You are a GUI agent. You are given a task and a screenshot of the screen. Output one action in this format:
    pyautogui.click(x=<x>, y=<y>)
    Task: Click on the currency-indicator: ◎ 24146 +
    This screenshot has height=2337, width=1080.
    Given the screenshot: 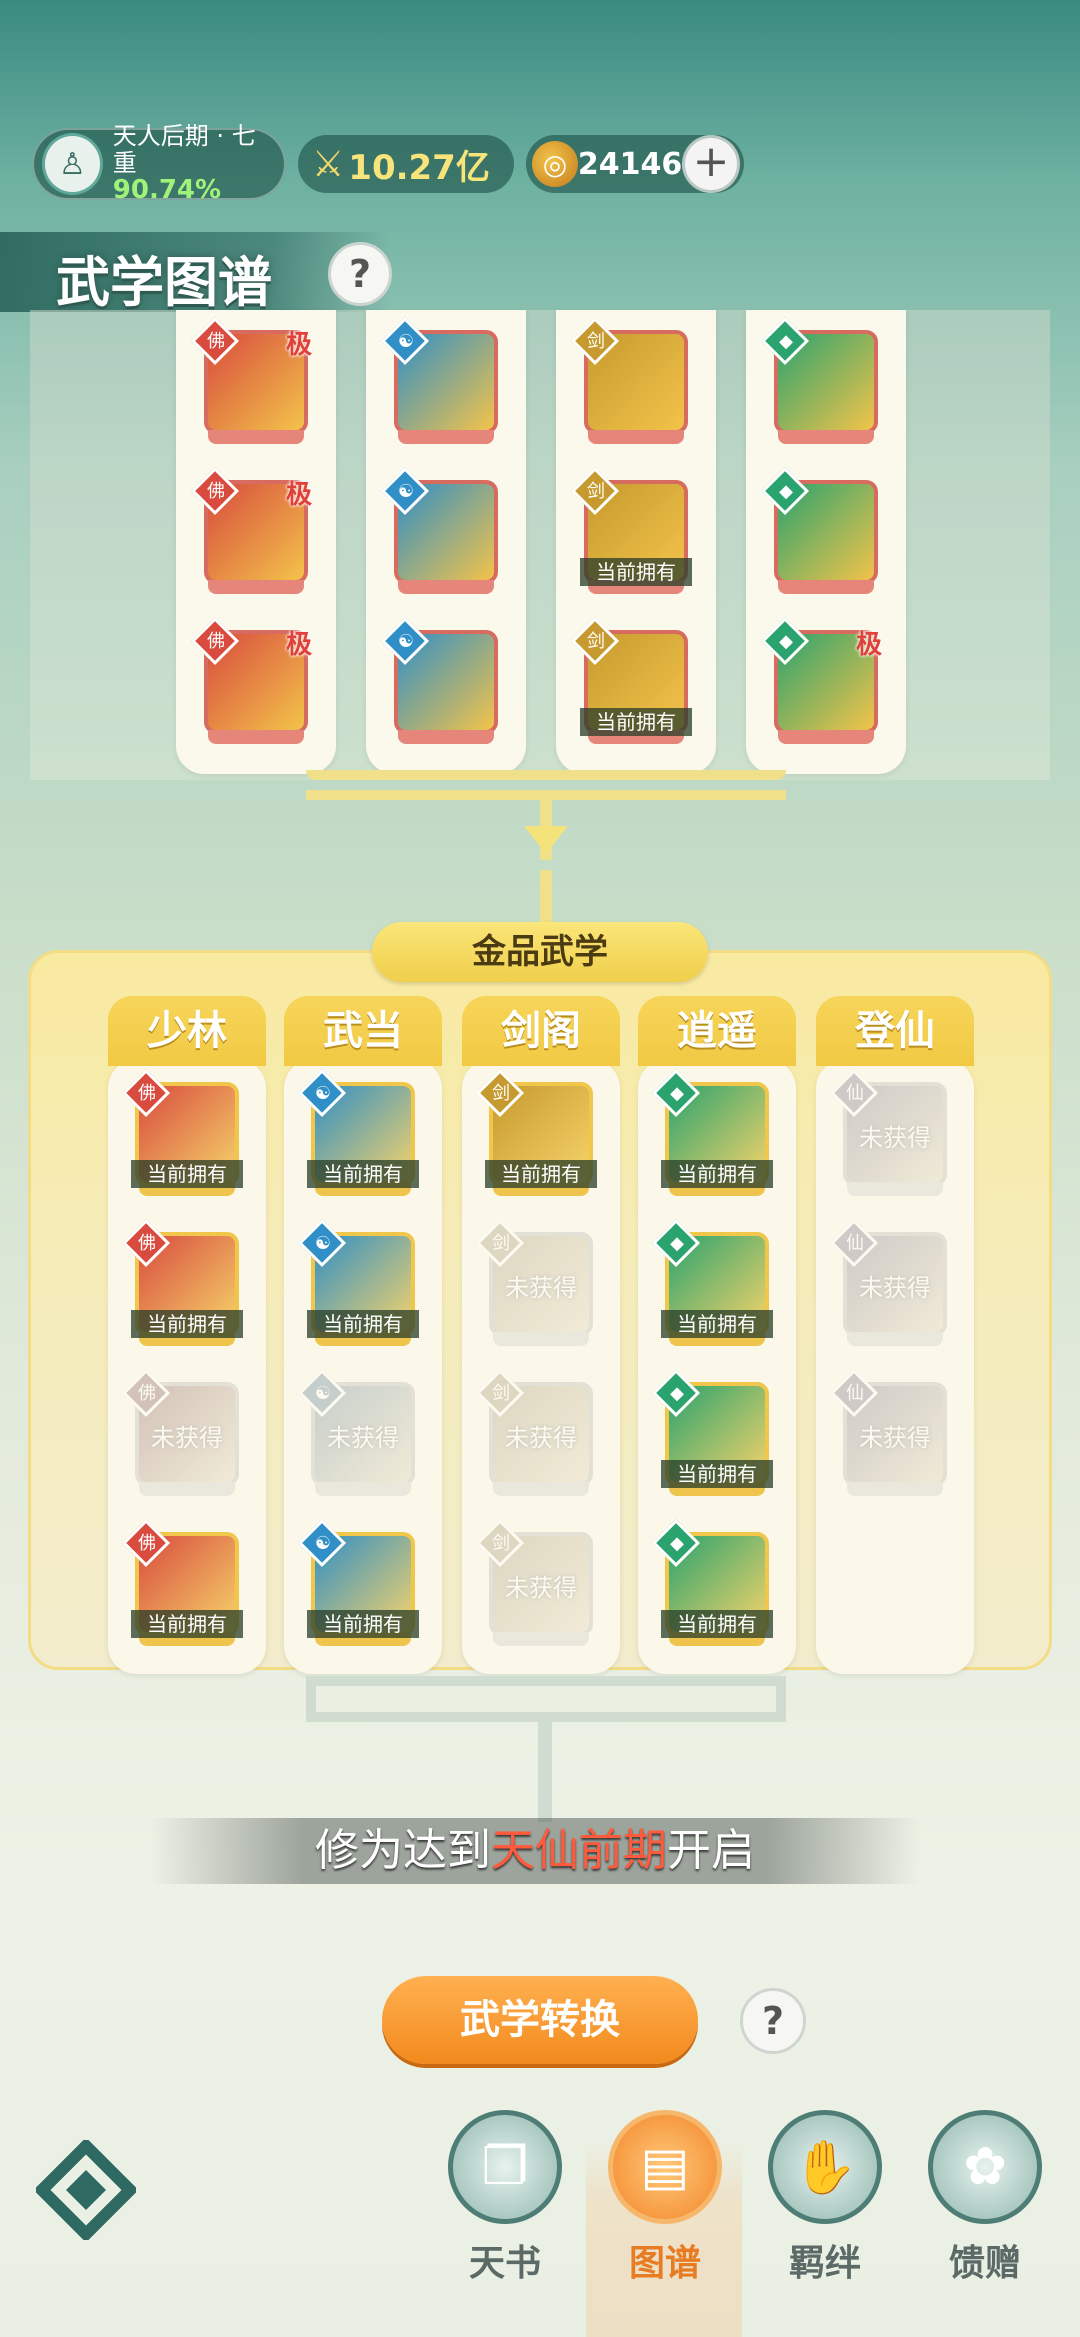 What is the action you would take?
    pyautogui.click(x=635, y=164)
    